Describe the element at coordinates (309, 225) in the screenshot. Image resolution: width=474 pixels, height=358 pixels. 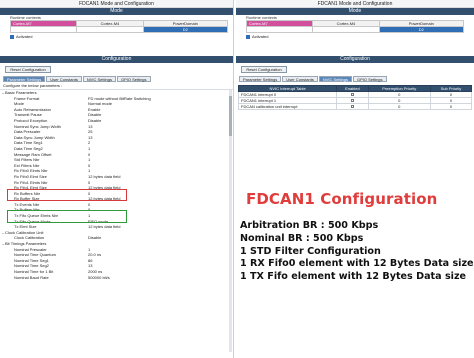
I see `summary-line: Arbitration BR : 500 Kbps` at that location.